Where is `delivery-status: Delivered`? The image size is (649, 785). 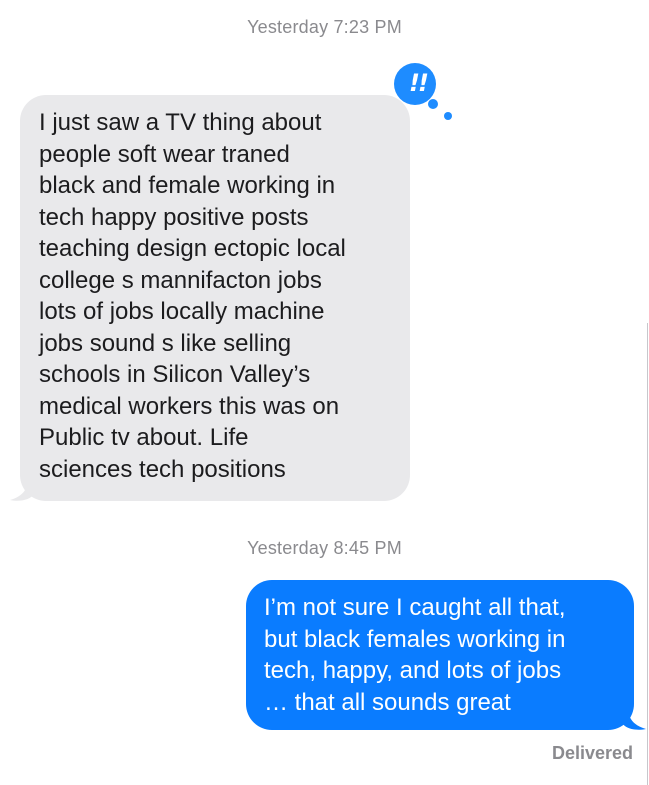
delivery-status: Delivered is located at coordinates (592, 753).